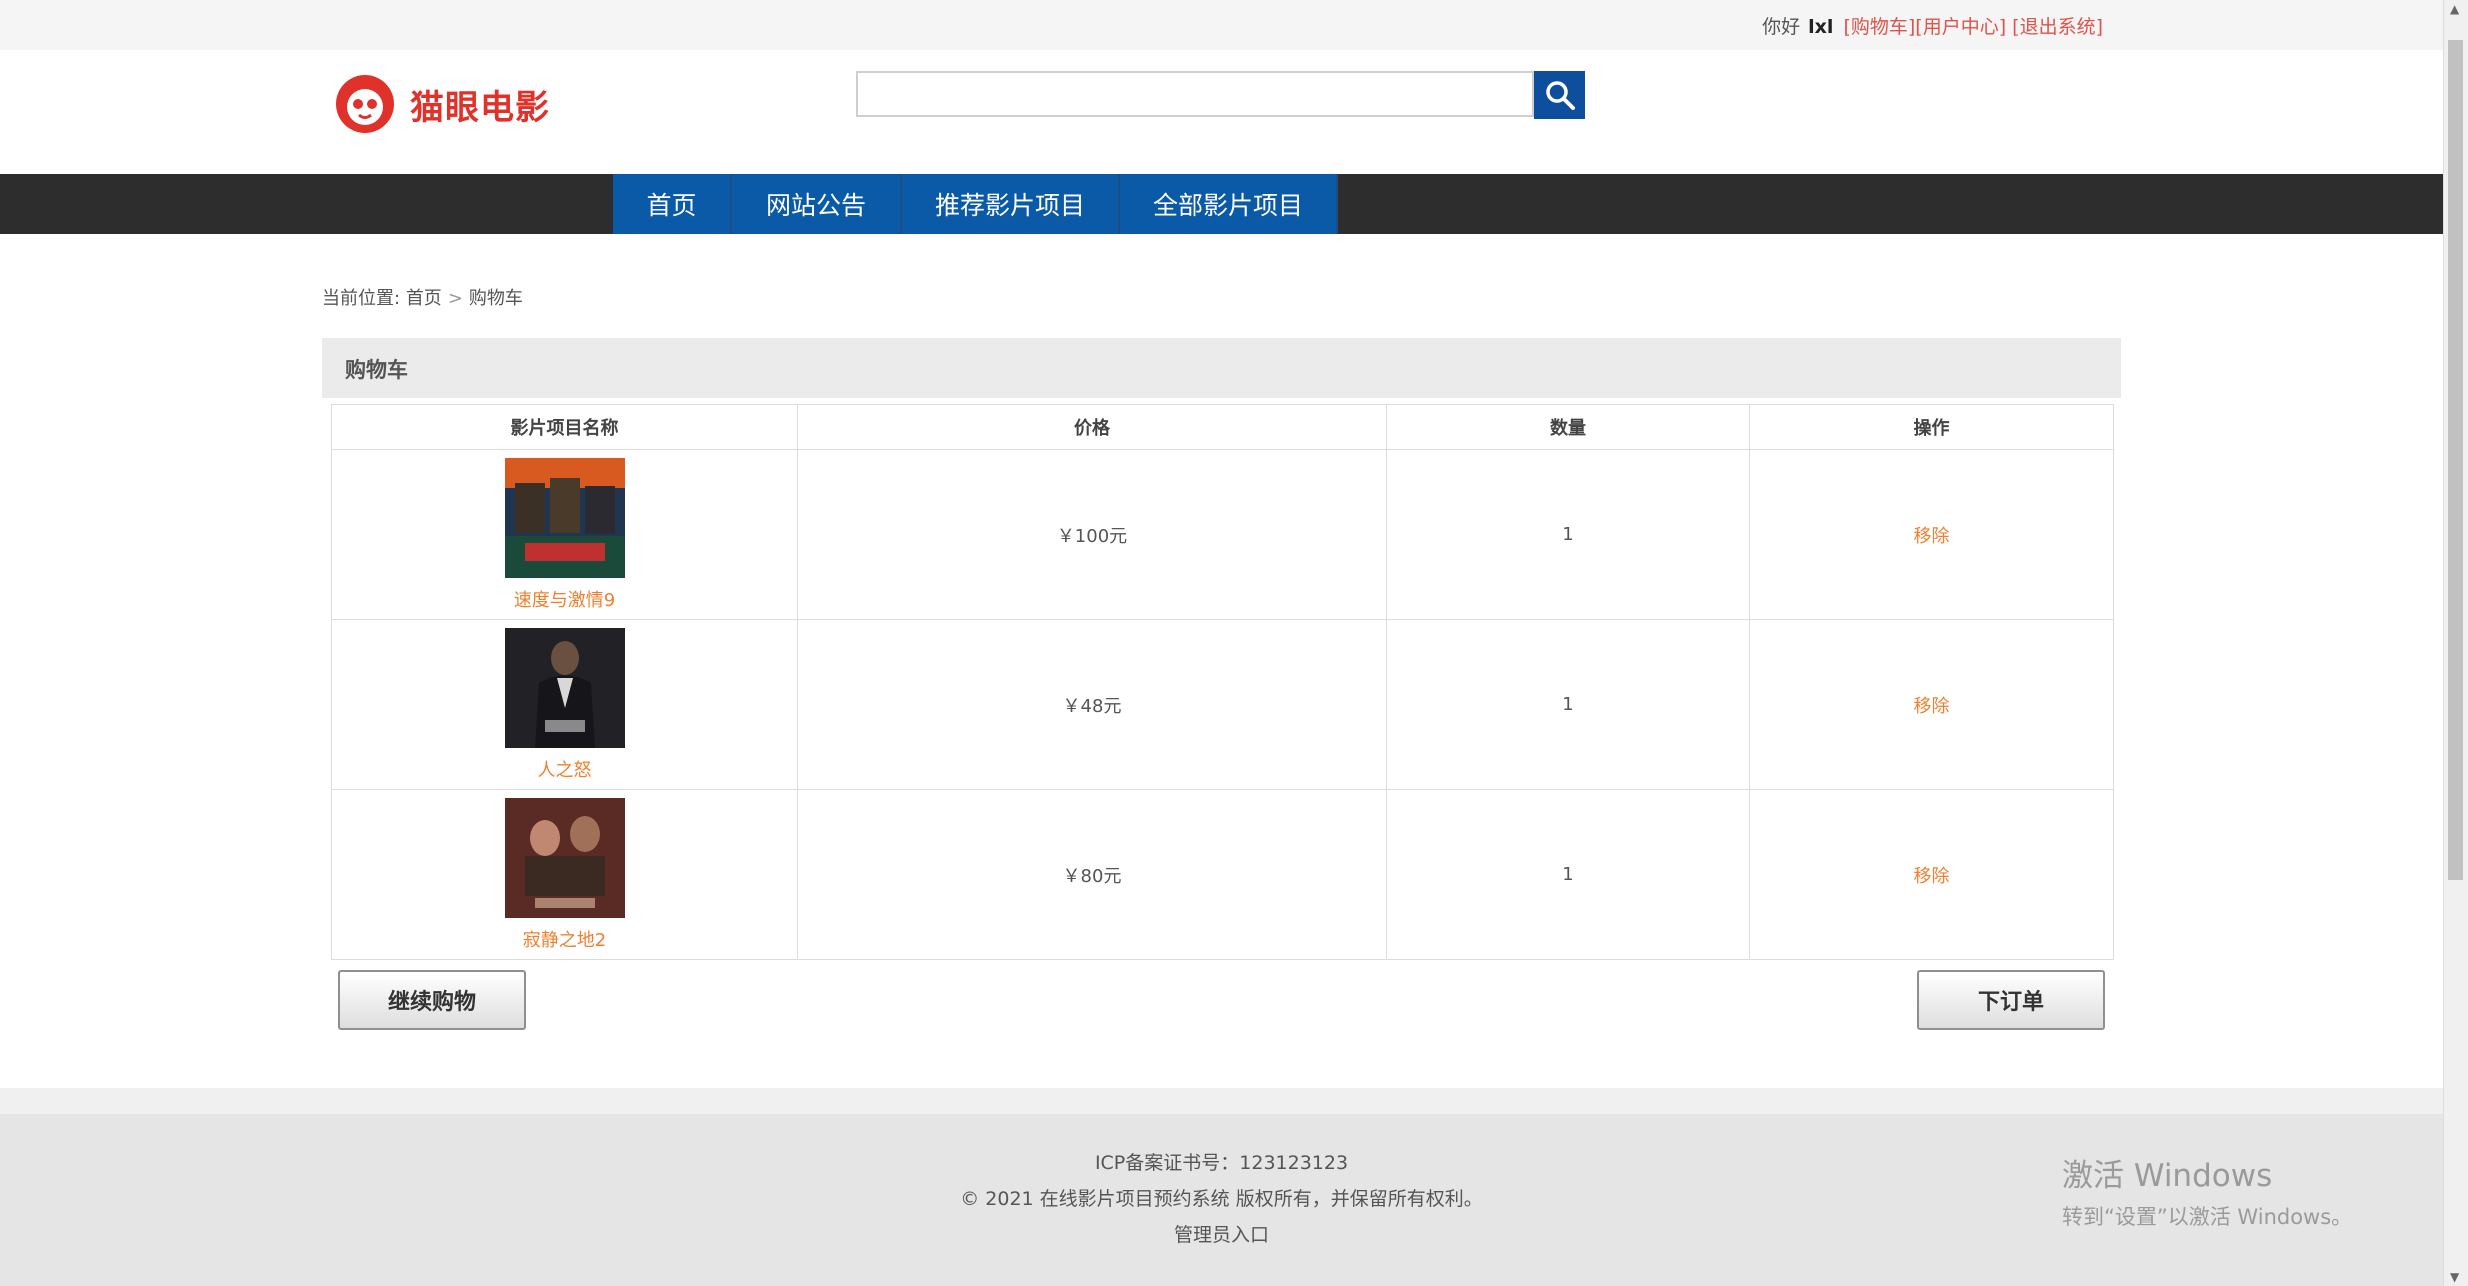  I want to click on price-cell: ￥80元, so click(1092, 874).